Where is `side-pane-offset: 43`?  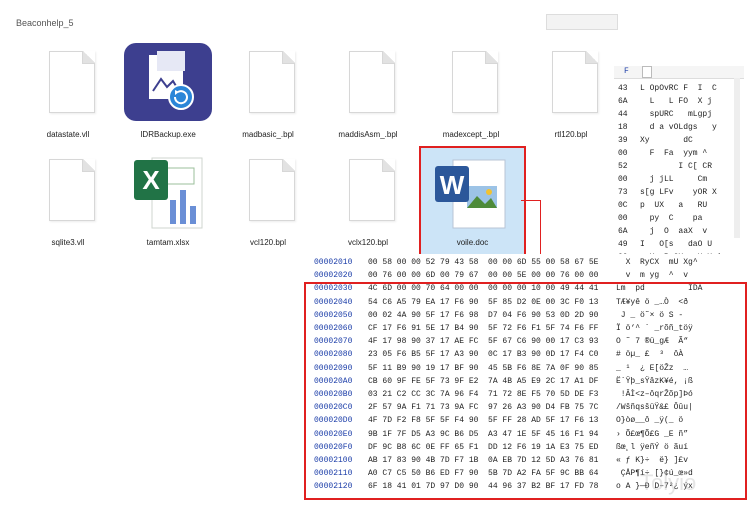 side-pane-offset: 43 is located at coordinates (623, 88).